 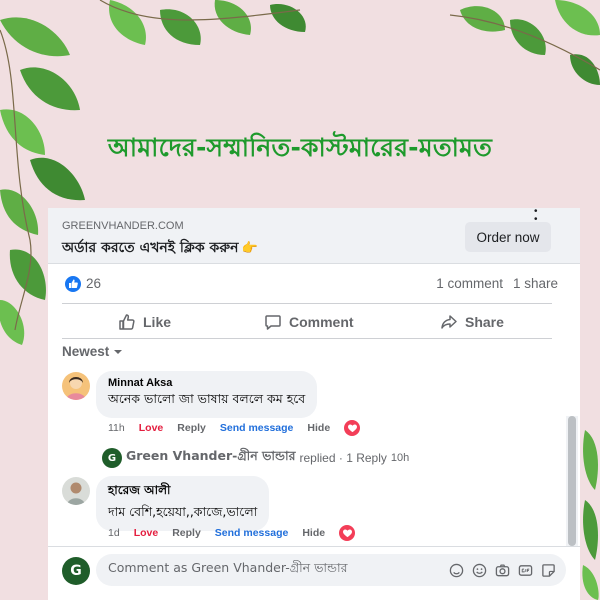 What do you see at coordinates (479, 570) in the screenshot?
I see `emoji-icon` at bounding box center [479, 570].